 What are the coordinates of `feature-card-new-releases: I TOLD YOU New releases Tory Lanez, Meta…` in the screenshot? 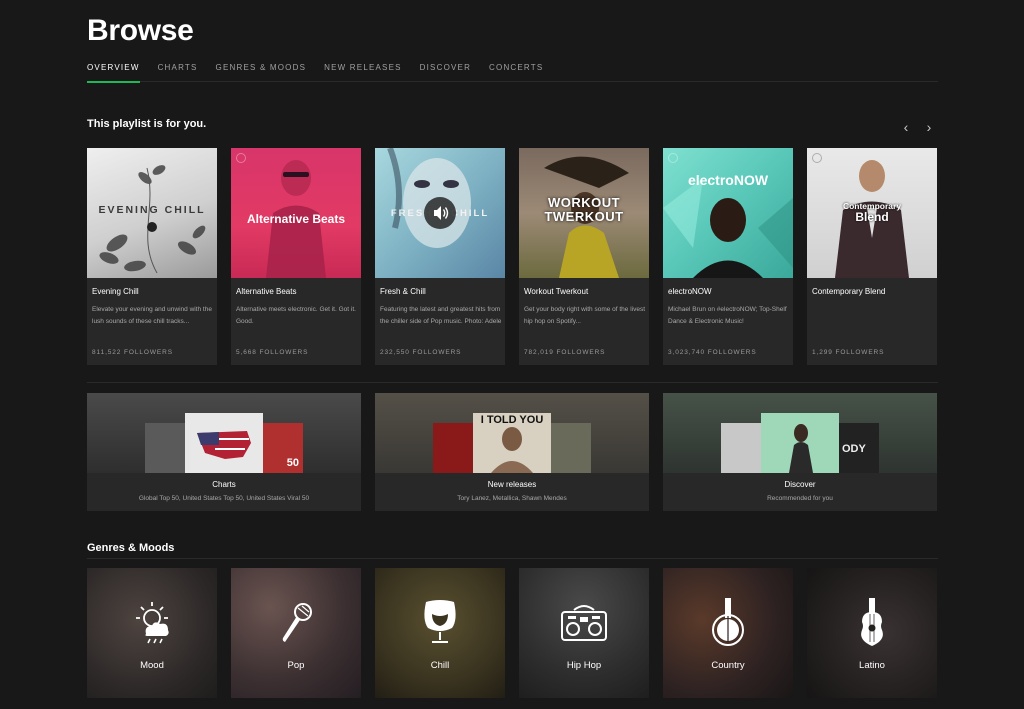 It's located at (512, 452).